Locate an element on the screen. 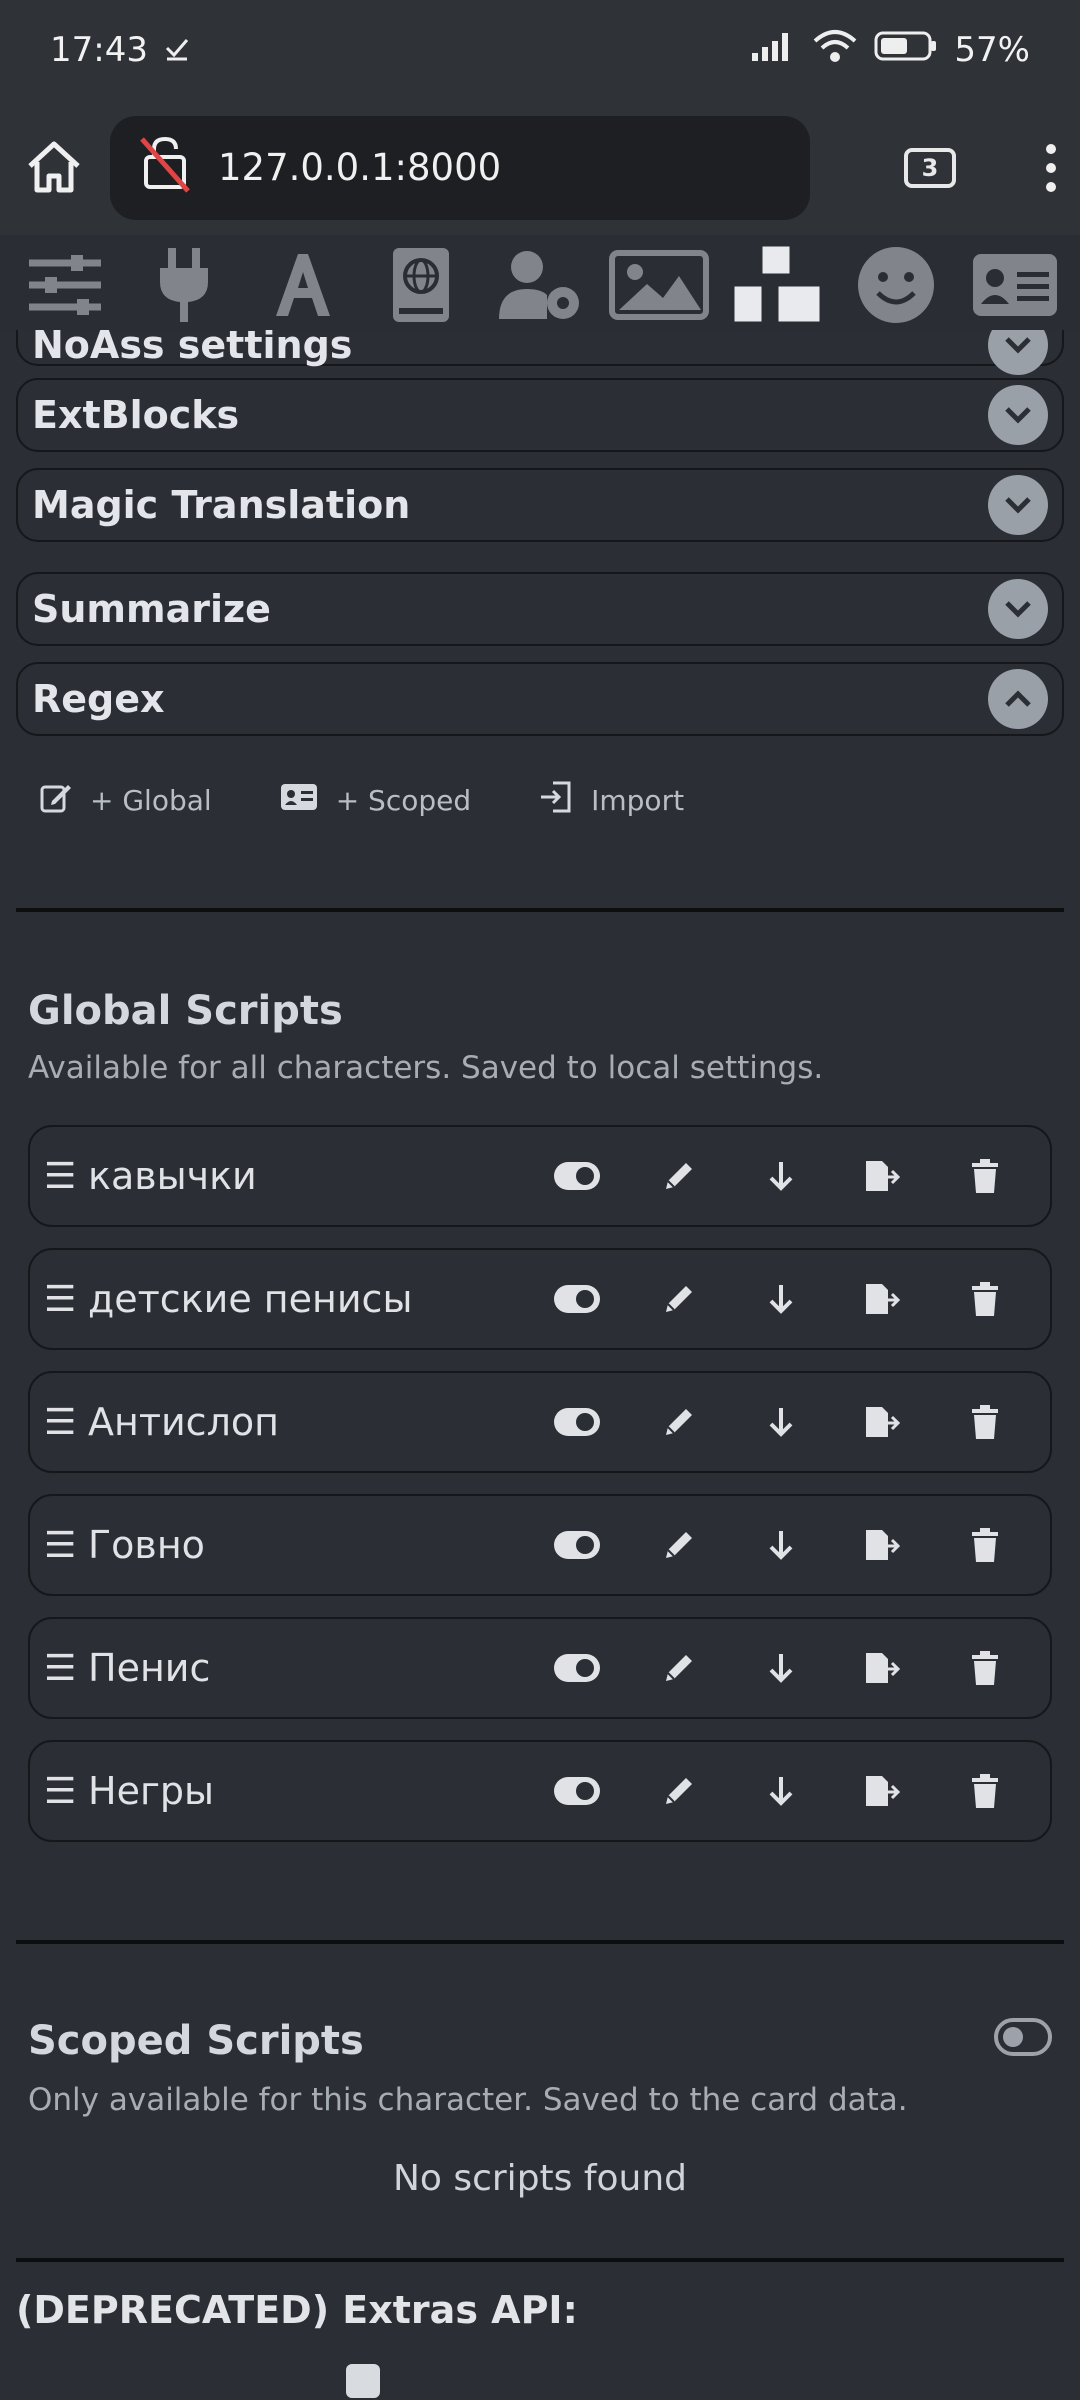 The height and width of the screenshot is (2400, 1080). image-icon is located at coordinates (659, 285).